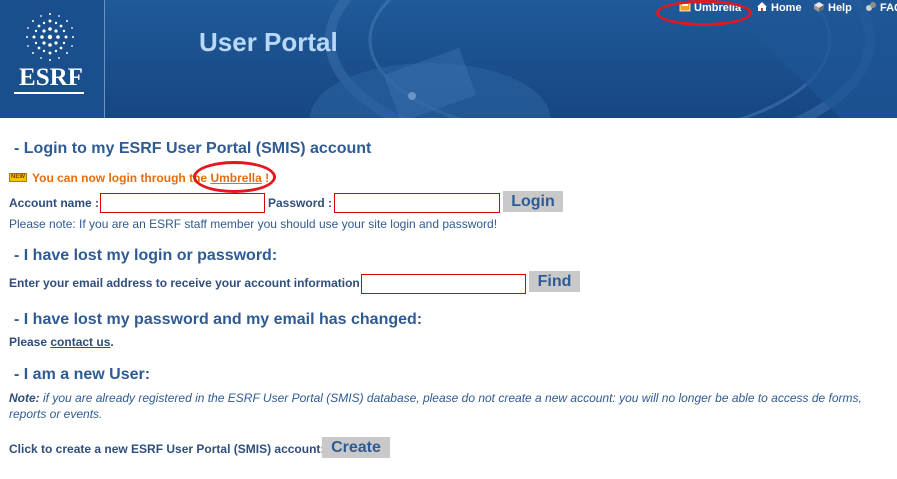 This screenshot has height=479, width=897. What do you see at coordinates (888, 8) in the screenshot?
I see `nav-faq-label: FAQ` at bounding box center [888, 8].